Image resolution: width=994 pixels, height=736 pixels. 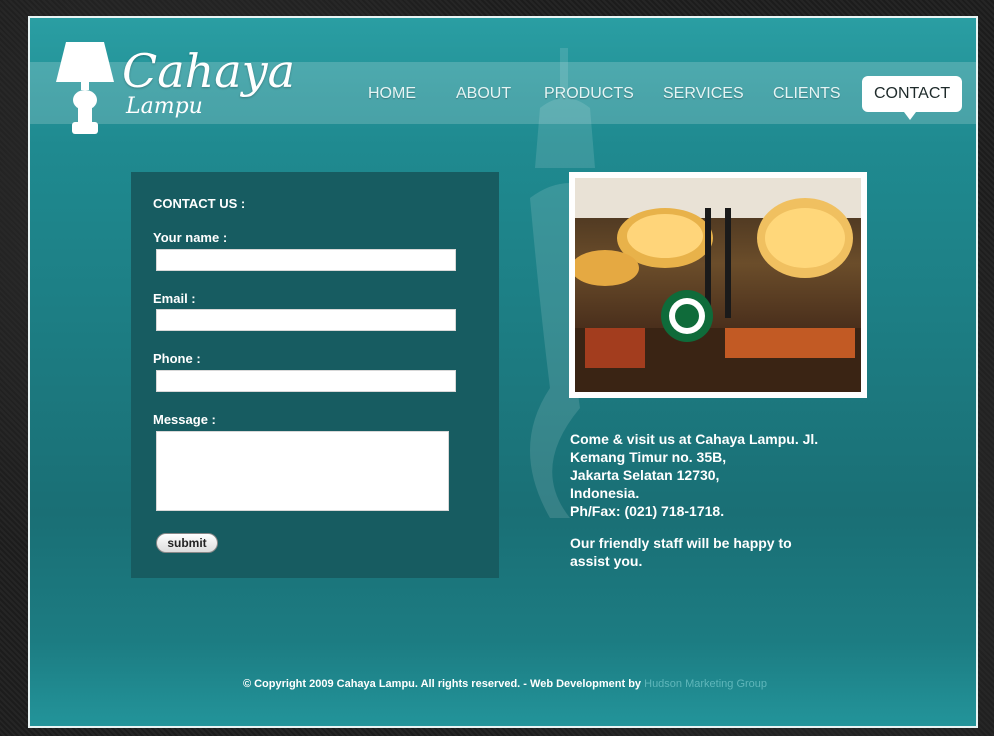 I want to click on brand-sub: Lampu, so click(x=164, y=106).